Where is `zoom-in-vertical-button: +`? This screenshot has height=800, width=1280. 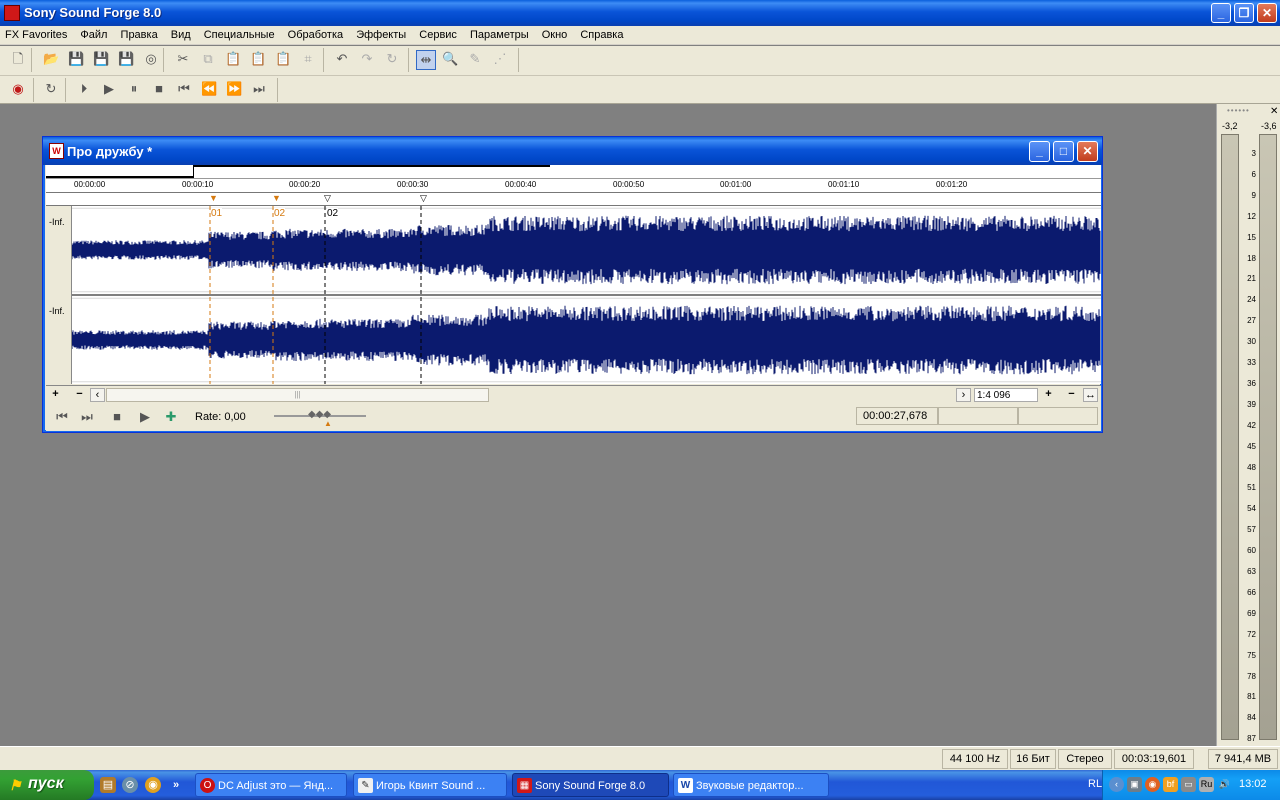
zoom-in-vertical-button: + is located at coordinates (55, 395).